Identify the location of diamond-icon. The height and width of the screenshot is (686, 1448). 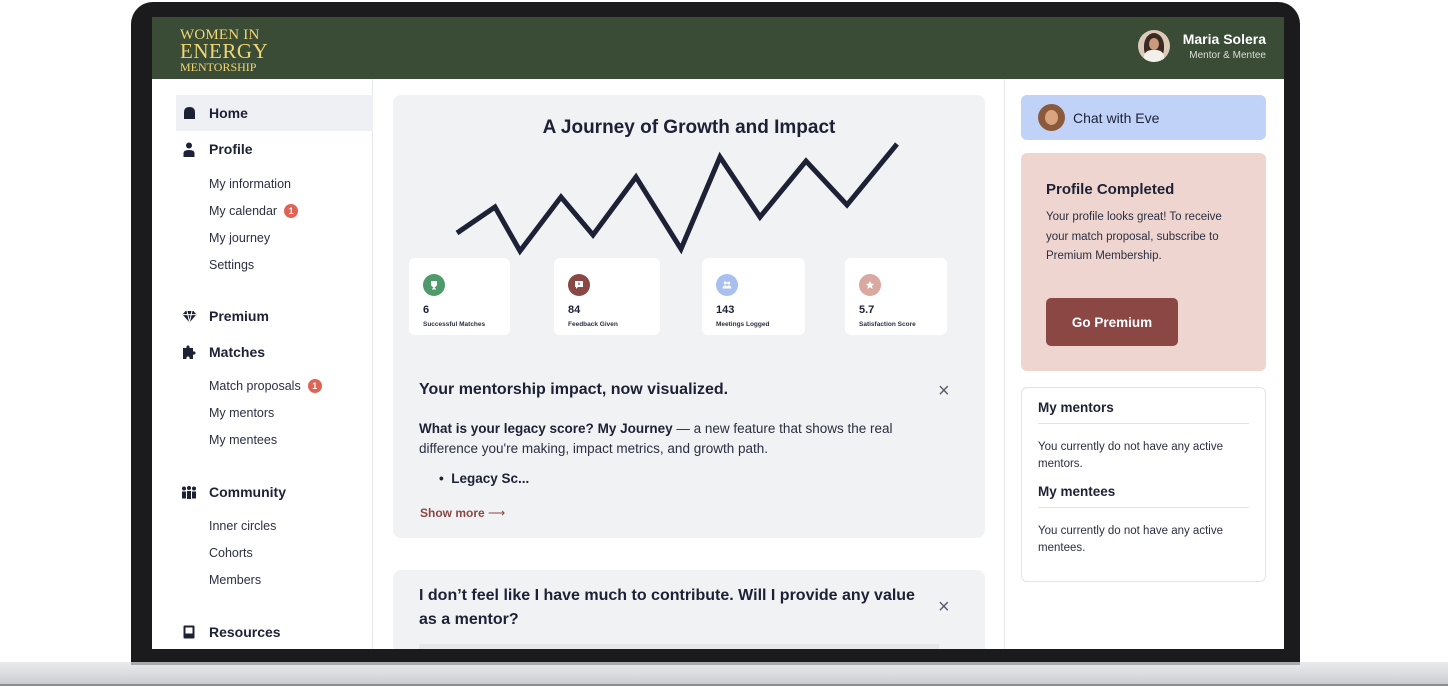
(189, 316).